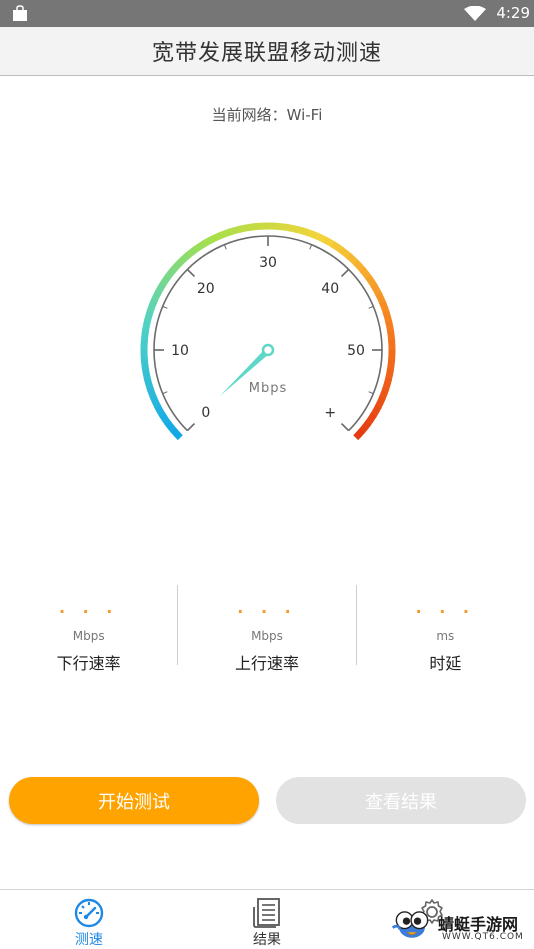 Image resolution: width=534 pixels, height=949 pixels. I want to click on upload-unit: Mbps, so click(267, 636).